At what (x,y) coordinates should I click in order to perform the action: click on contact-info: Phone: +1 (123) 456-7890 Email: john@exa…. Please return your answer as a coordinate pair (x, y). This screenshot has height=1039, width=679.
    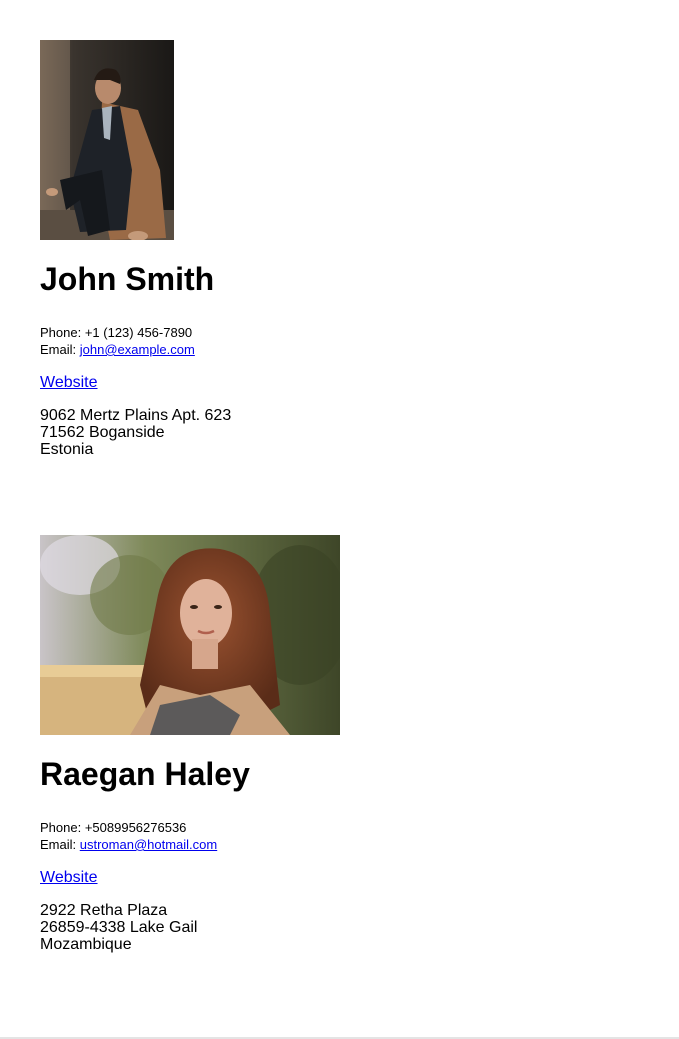
    Looking at the image, I should click on (135, 341).